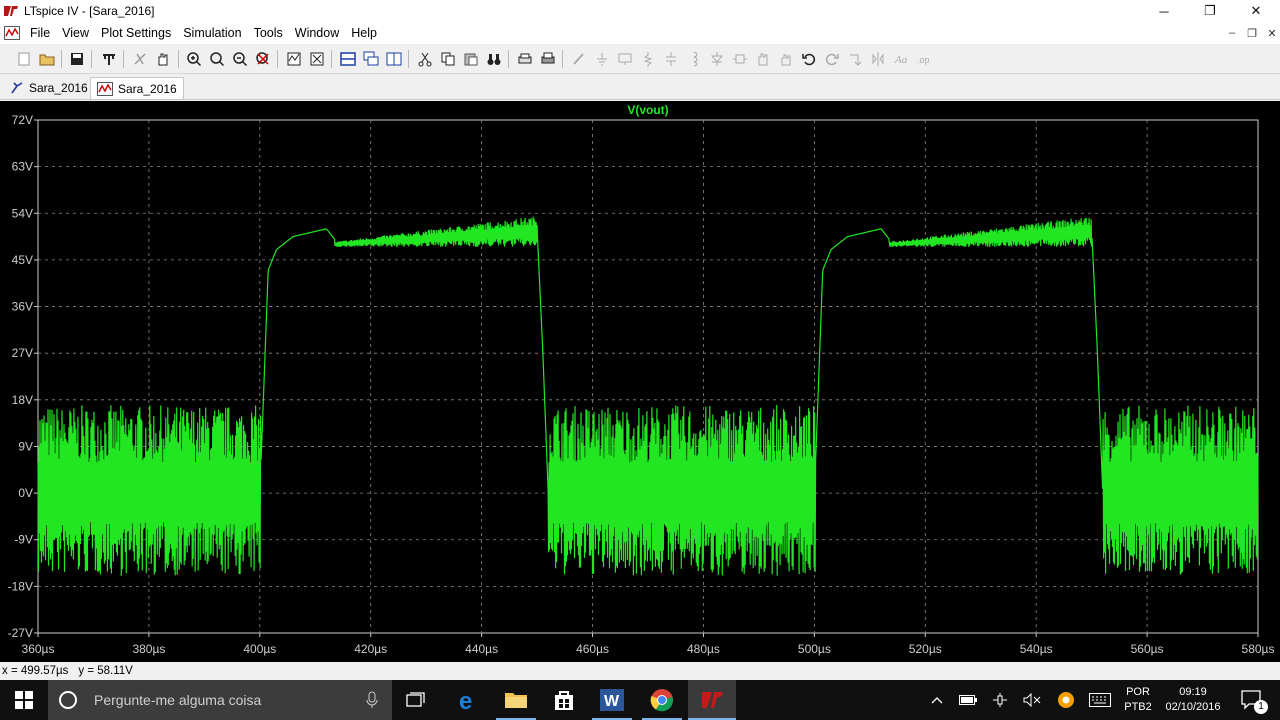 The height and width of the screenshot is (720, 1280). Describe the element at coordinates (47, 59) in the screenshot. I see `open-folder-icon` at that location.